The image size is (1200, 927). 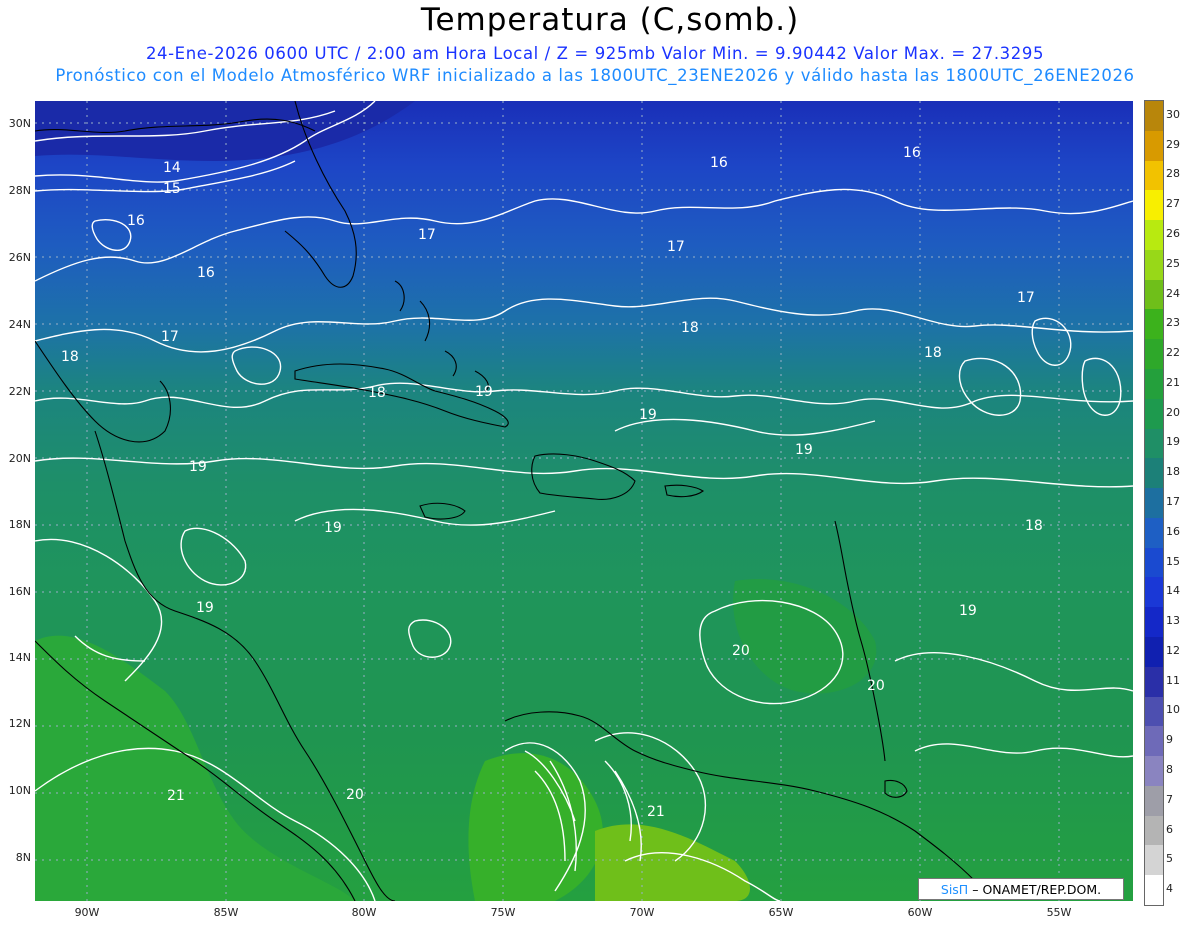 I want to click on colorbar-label: 26, so click(x=1173, y=233).